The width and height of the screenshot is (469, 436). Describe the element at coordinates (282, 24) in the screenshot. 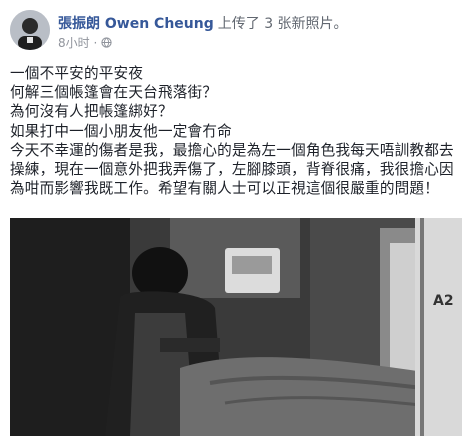

I see `post-action-text: 上传了 3 张新照片。` at that location.